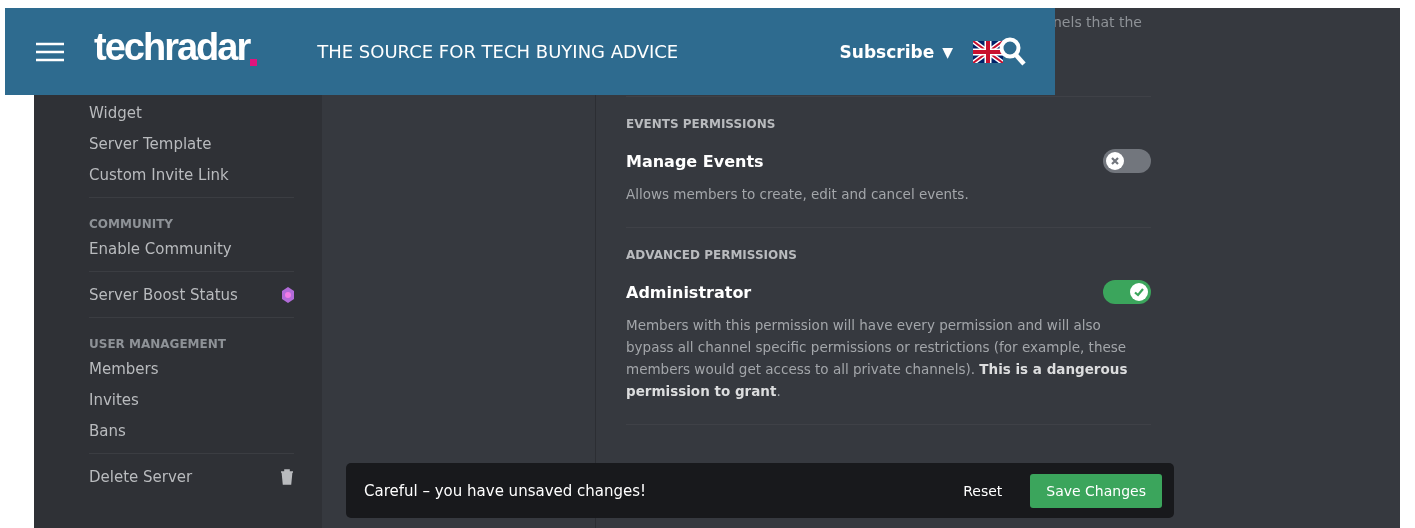 The height and width of the screenshot is (528, 1415). I want to click on sidebar-item: Members, so click(191, 368).